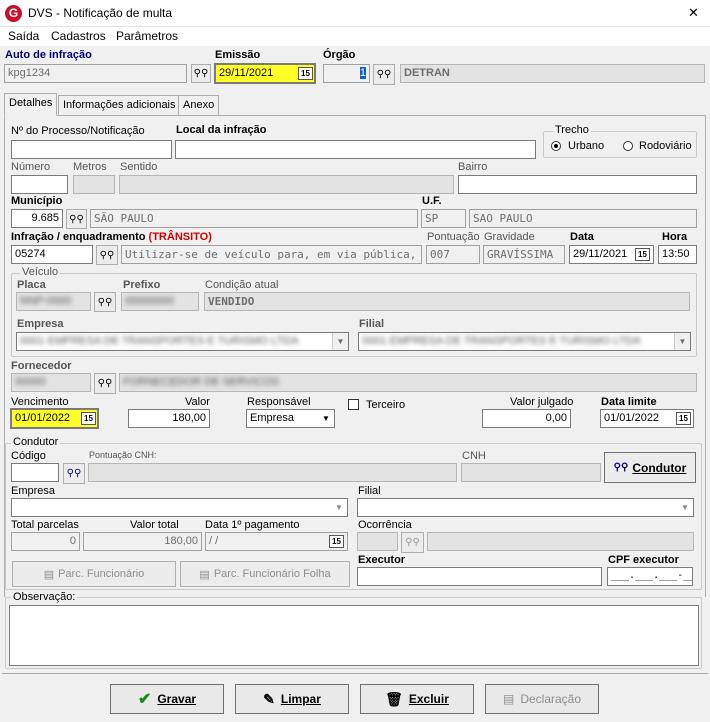  I want to click on orgao-code-input: 1, so click(346, 73).